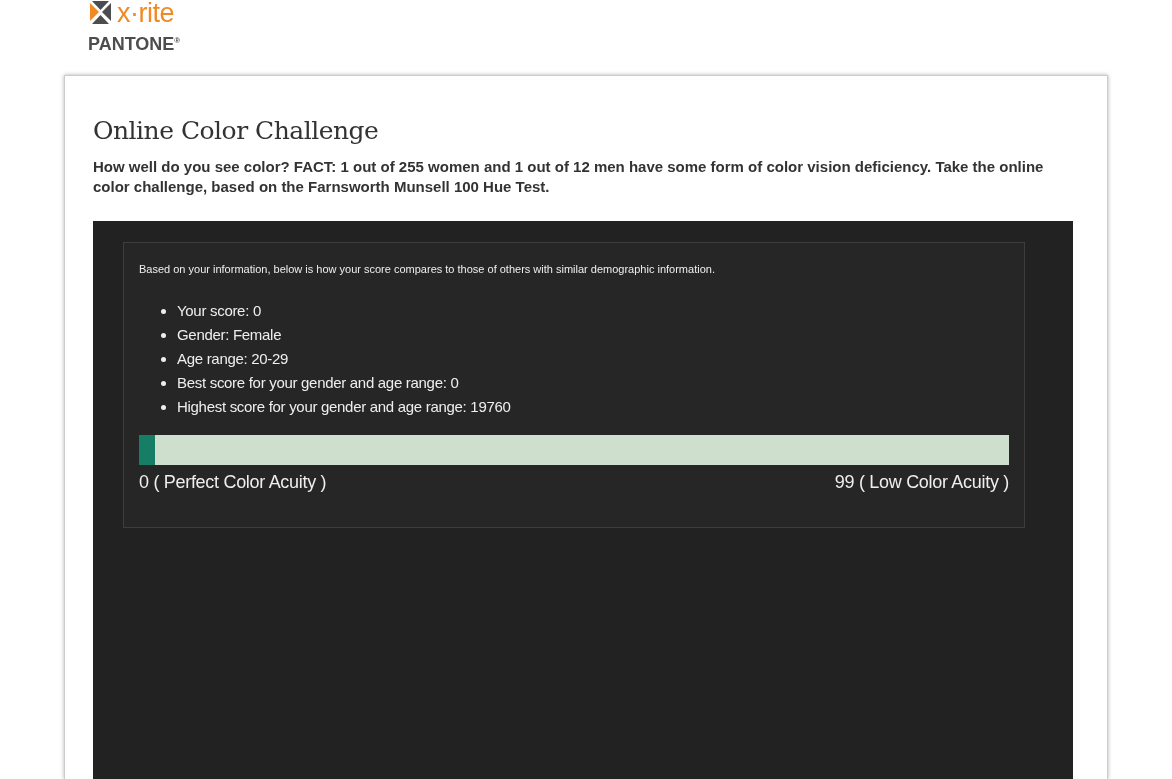  Describe the element at coordinates (233, 482) in the screenshot. I see `min-label: 0 ( Perfect Color Acuity )` at that location.